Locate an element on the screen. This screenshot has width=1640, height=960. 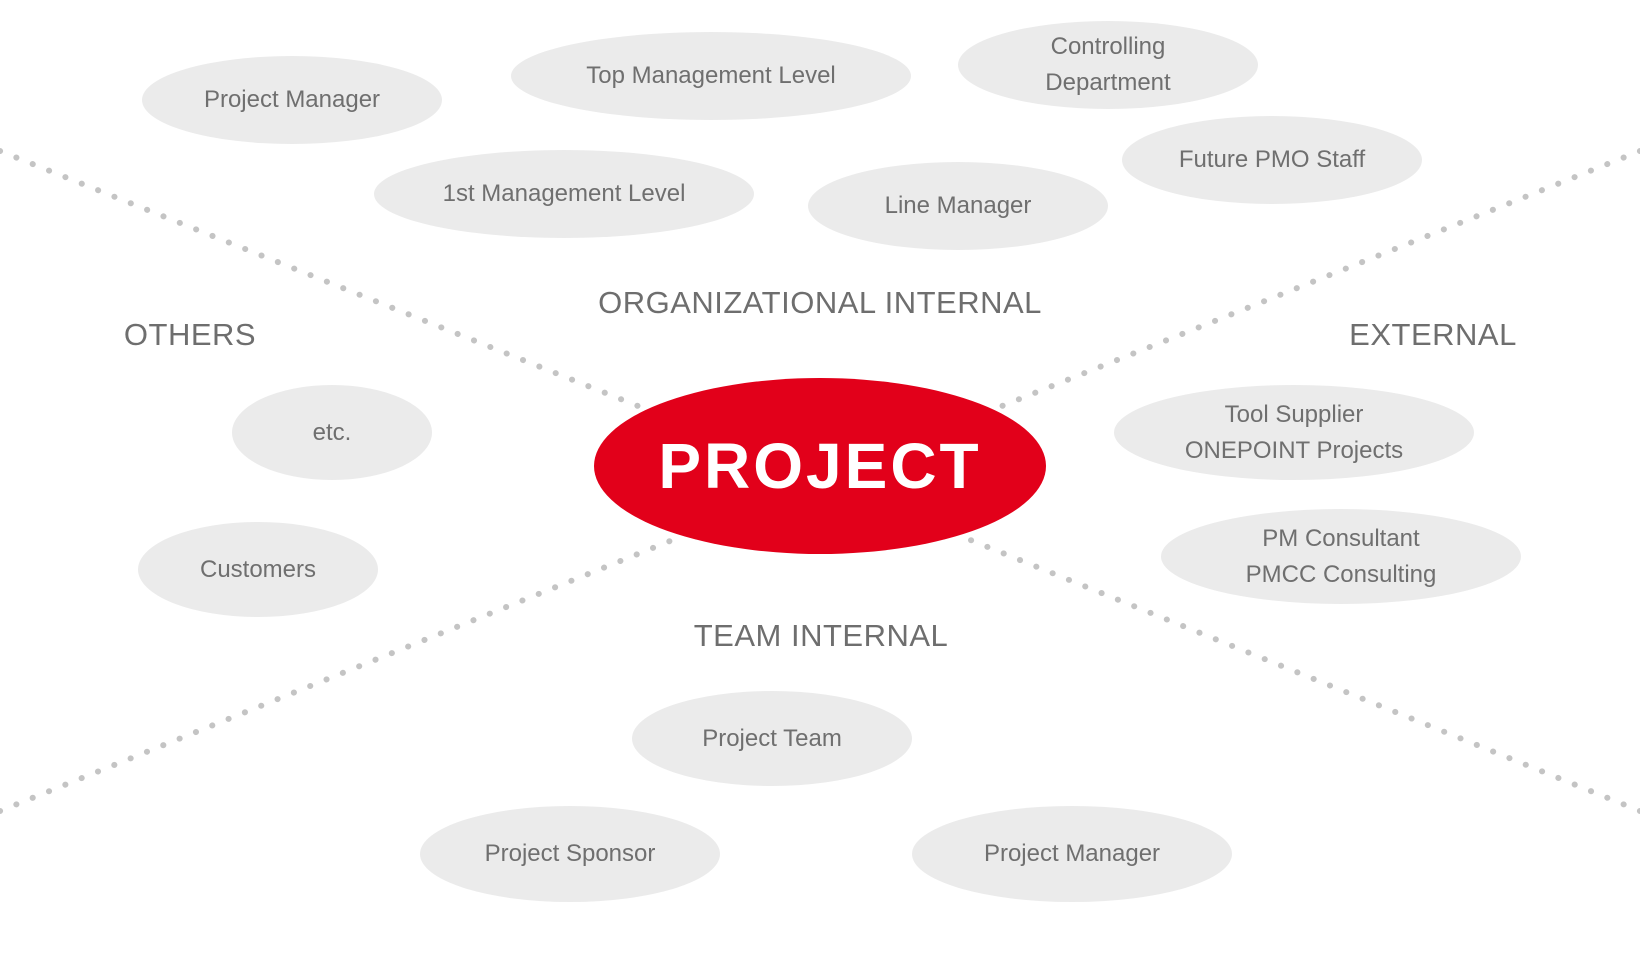
stakeholder-label: Controlling Department is located at coordinates (1108, 64).